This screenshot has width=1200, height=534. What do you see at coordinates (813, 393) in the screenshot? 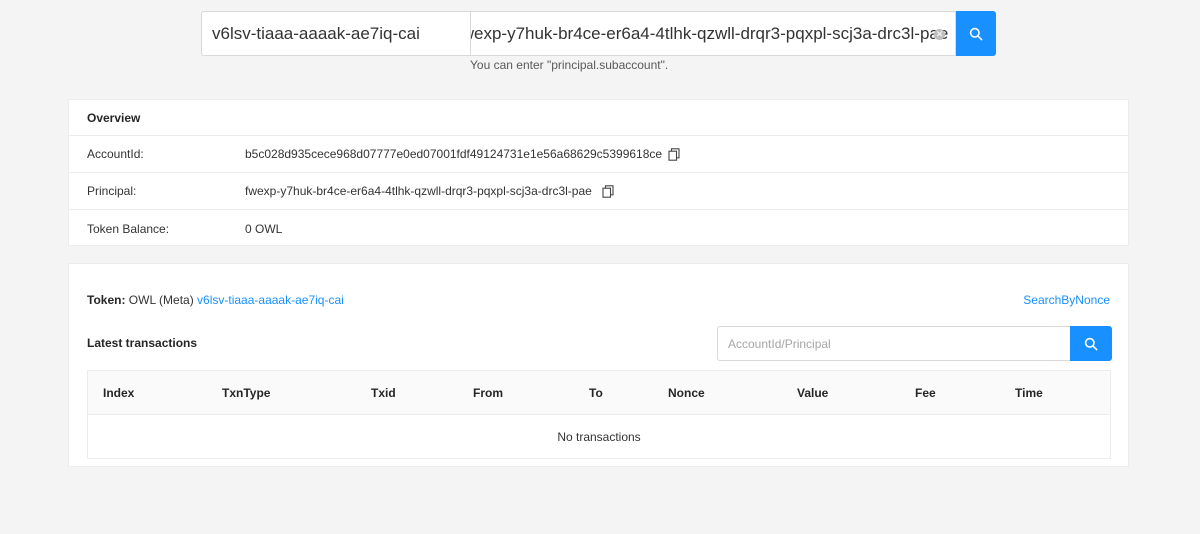
I see `column-header-value: Value` at bounding box center [813, 393].